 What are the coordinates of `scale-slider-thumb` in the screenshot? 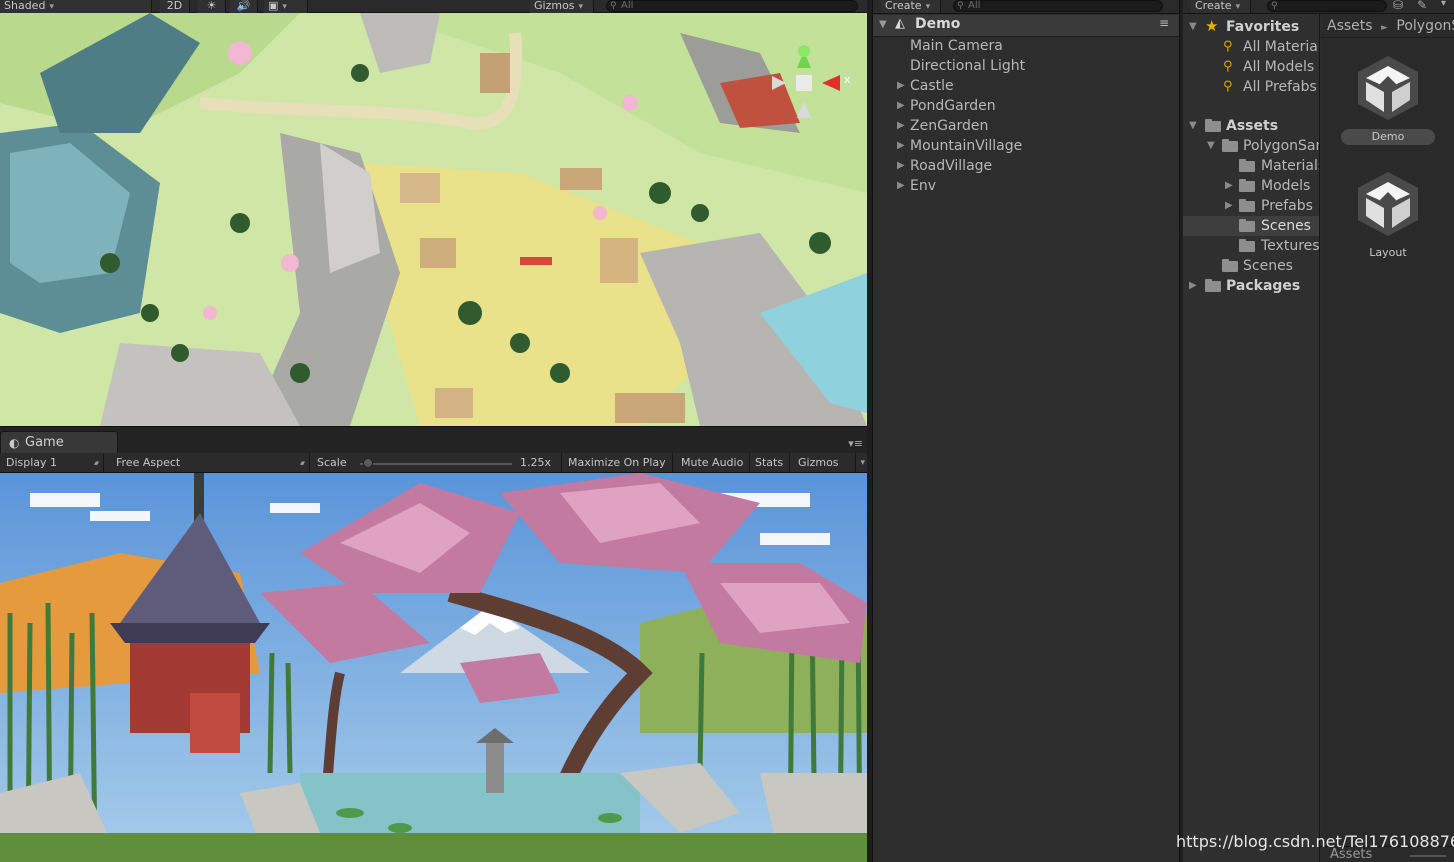 It's located at (367, 463).